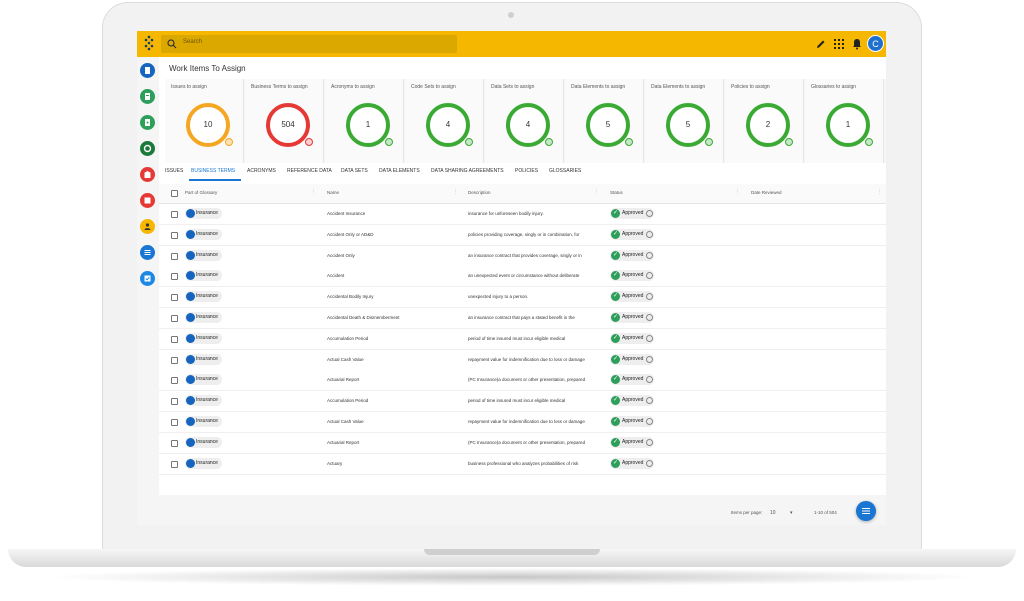 This screenshot has width=1024, height=601. I want to click on apps-grid-icon, so click(839, 44).